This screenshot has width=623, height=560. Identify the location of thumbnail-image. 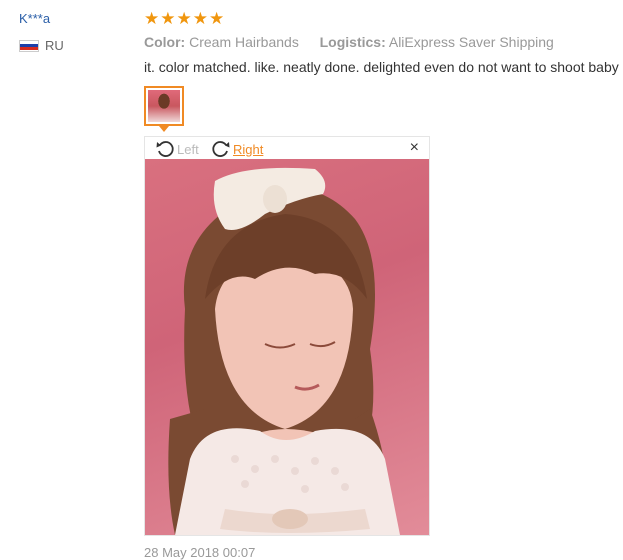
(164, 106).